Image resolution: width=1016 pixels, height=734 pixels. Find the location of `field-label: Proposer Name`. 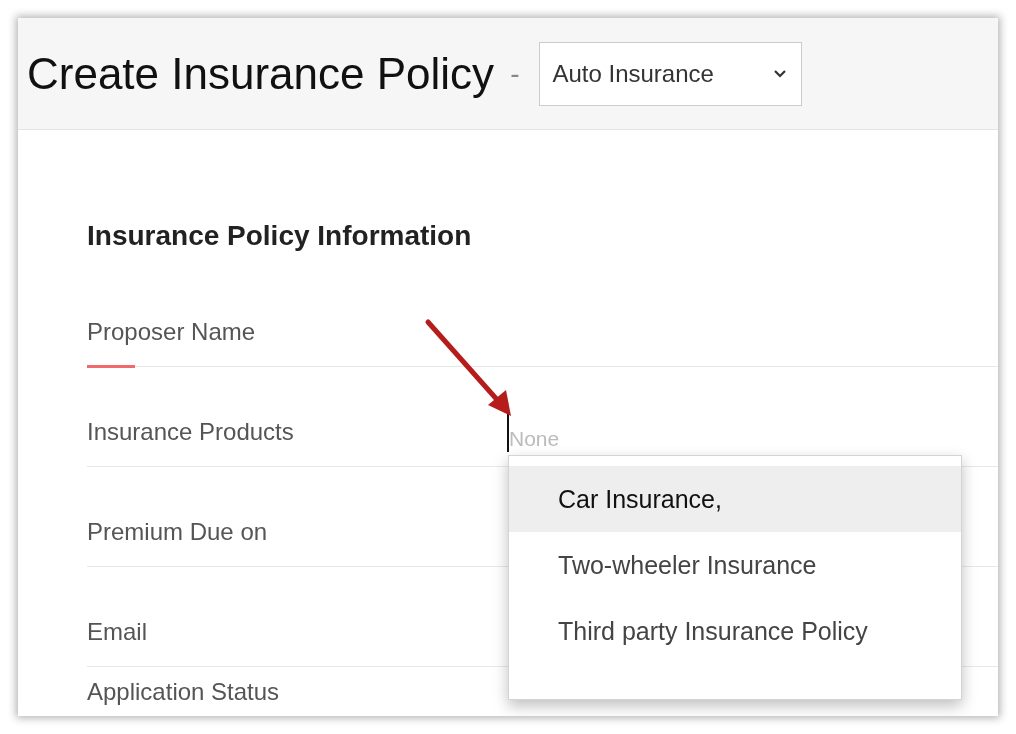

field-label: Proposer Name is located at coordinates (172, 332).